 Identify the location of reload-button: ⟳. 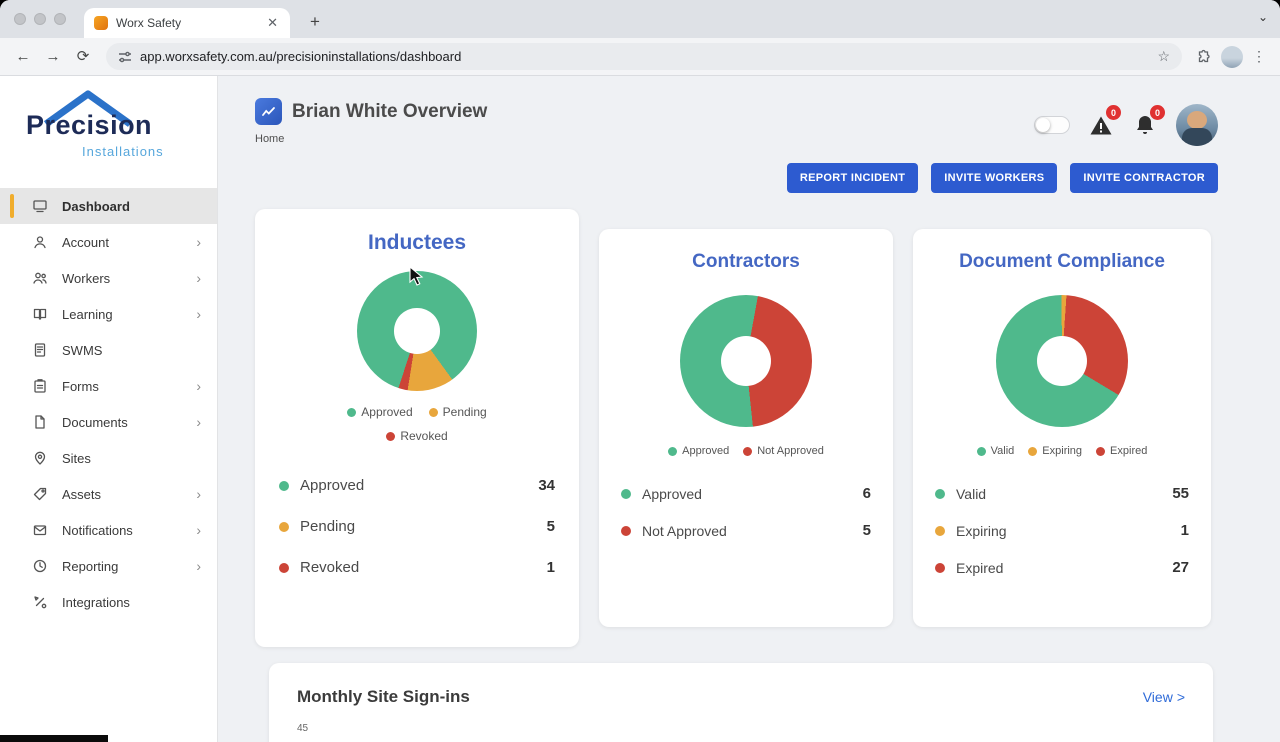
(83, 57).